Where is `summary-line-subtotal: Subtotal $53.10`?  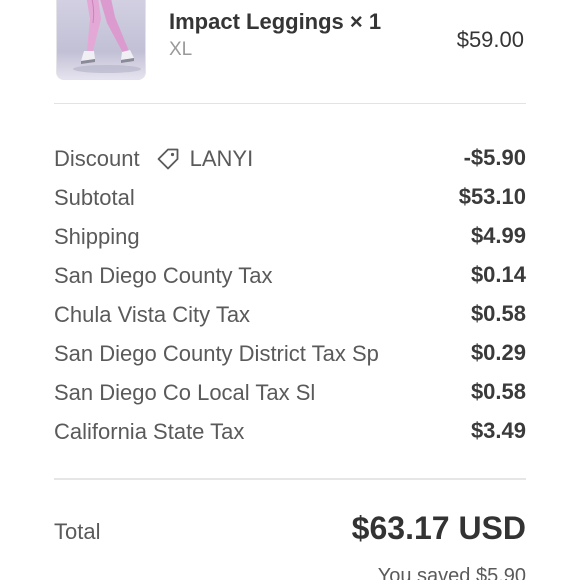 summary-line-subtotal: Subtotal $53.10 is located at coordinates (290, 196).